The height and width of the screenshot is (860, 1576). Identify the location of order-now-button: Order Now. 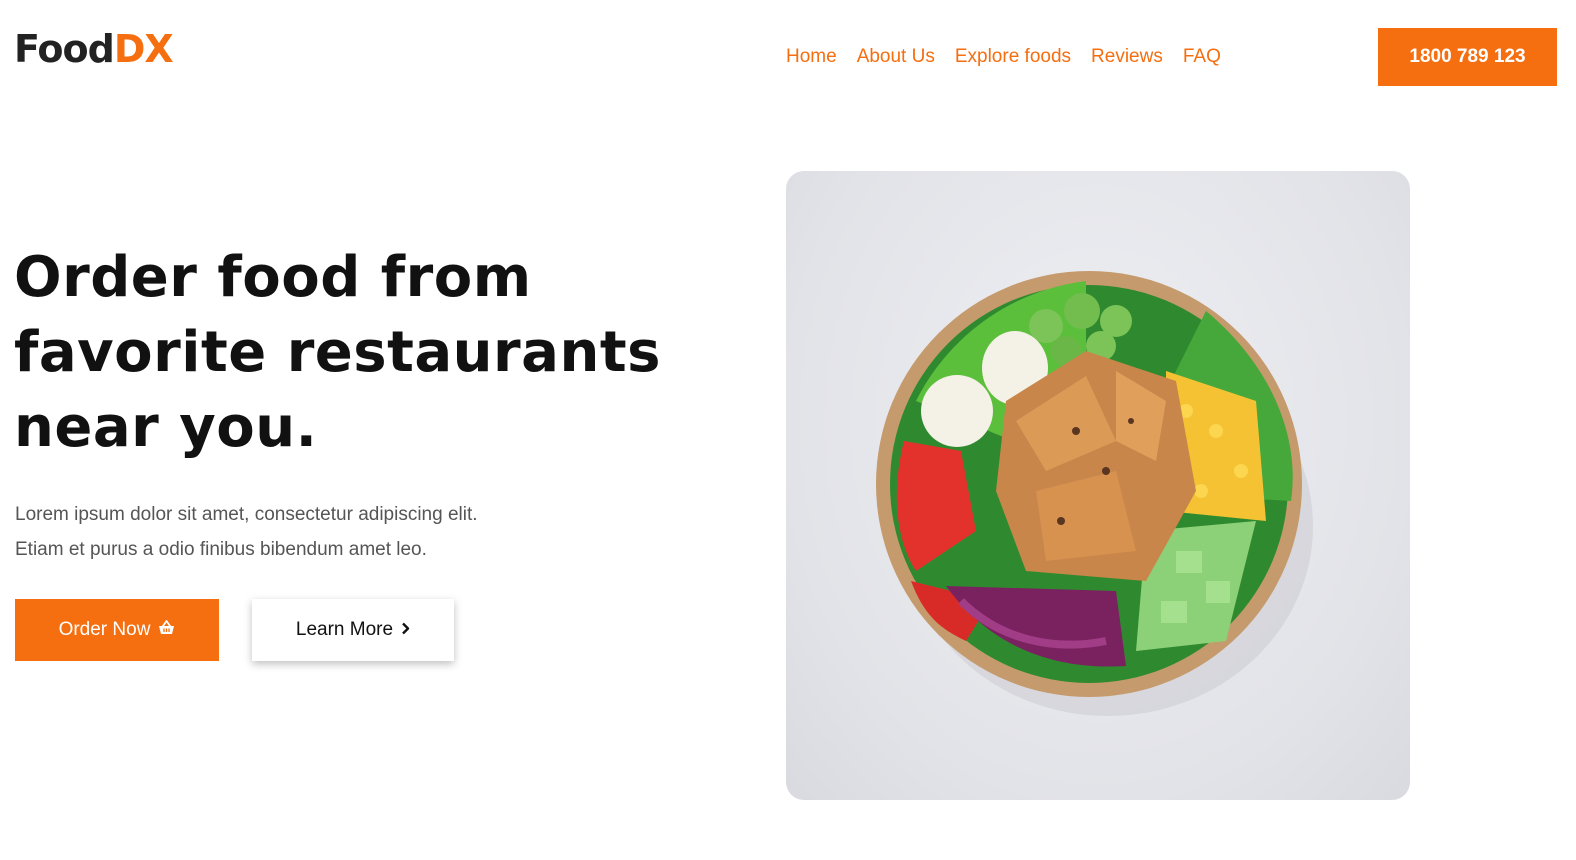
(117, 630).